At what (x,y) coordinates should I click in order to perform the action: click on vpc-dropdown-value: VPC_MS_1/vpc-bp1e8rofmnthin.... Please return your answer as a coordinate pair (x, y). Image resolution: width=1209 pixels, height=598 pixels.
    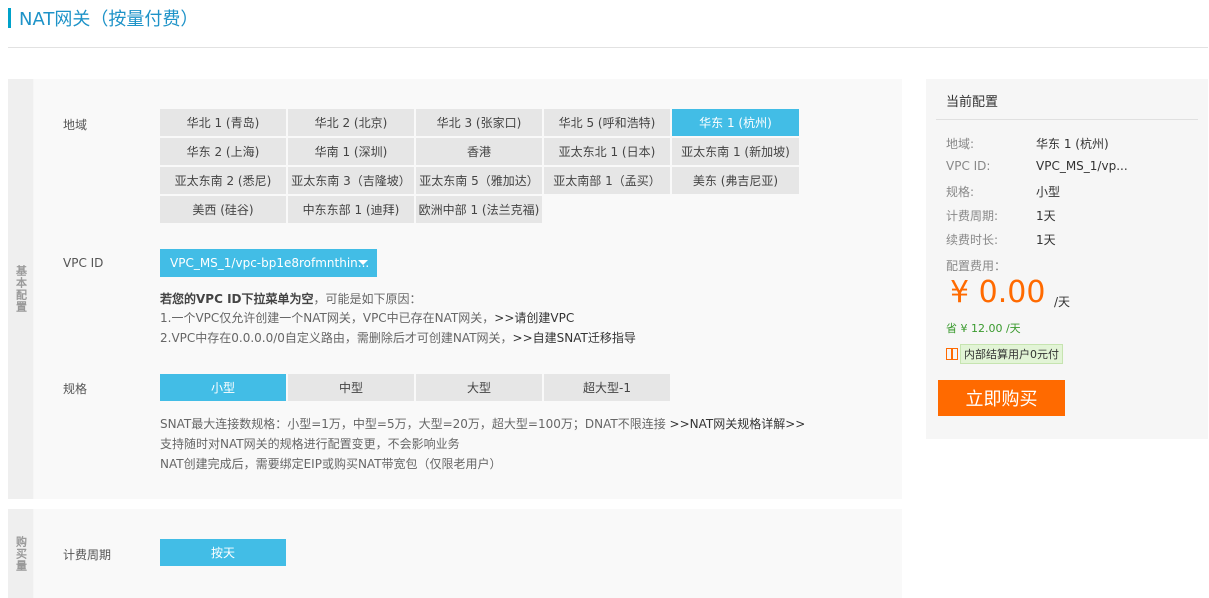
    Looking at the image, I should click on (270, 263).